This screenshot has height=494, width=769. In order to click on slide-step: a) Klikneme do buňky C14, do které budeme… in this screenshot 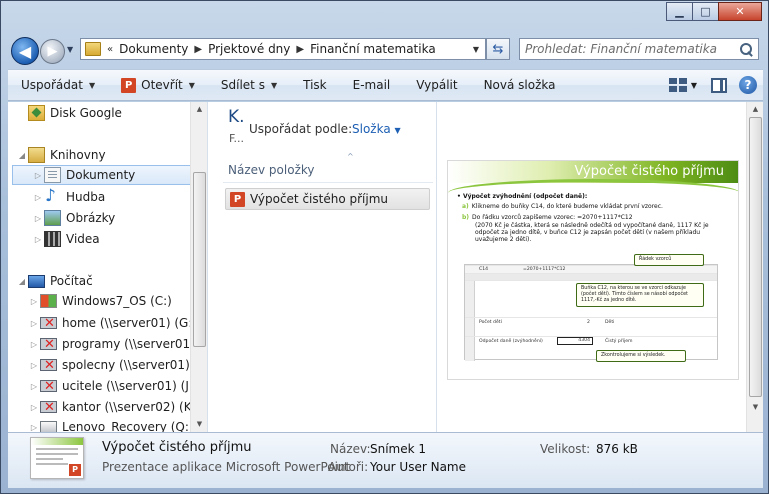, I will do `click(562, 206)`.